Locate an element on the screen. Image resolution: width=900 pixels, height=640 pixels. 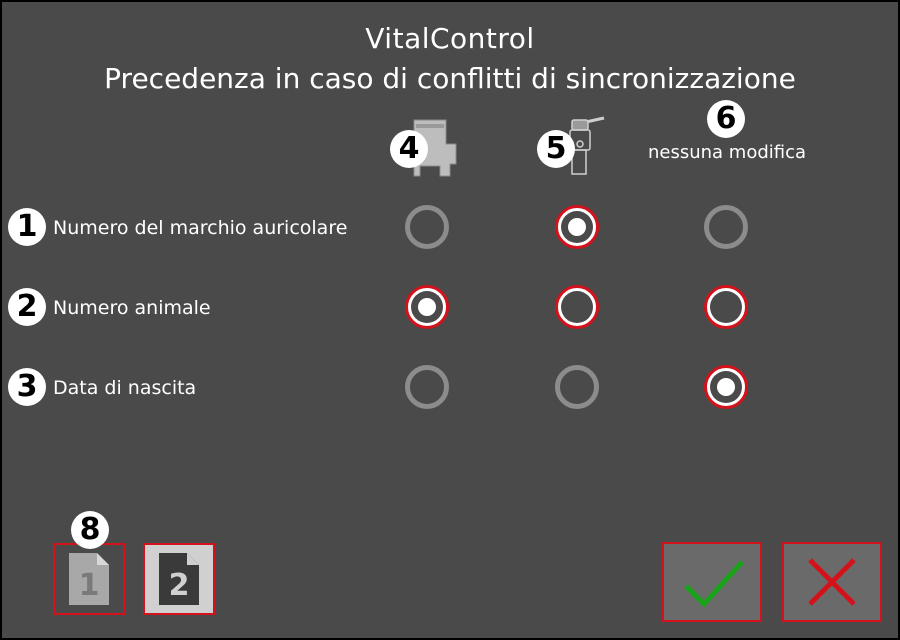
badge-6: 6 is located at coordinates (726, 119).